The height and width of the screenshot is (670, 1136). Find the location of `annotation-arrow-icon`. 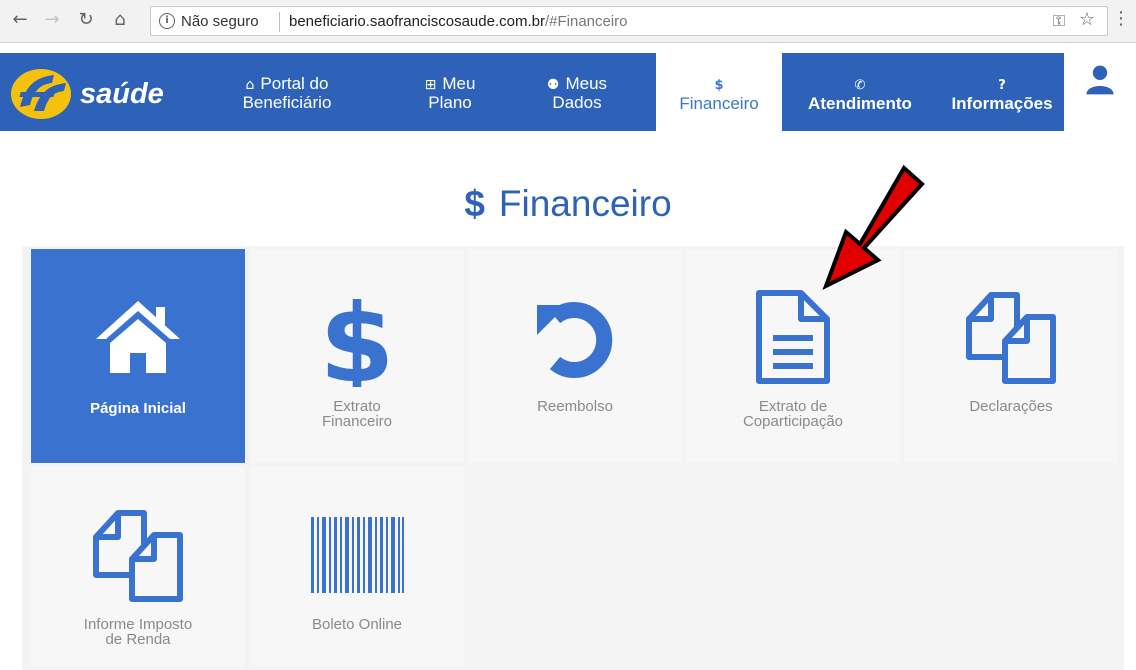

annotation-arrow-icon is located at coordinates (873, 227).